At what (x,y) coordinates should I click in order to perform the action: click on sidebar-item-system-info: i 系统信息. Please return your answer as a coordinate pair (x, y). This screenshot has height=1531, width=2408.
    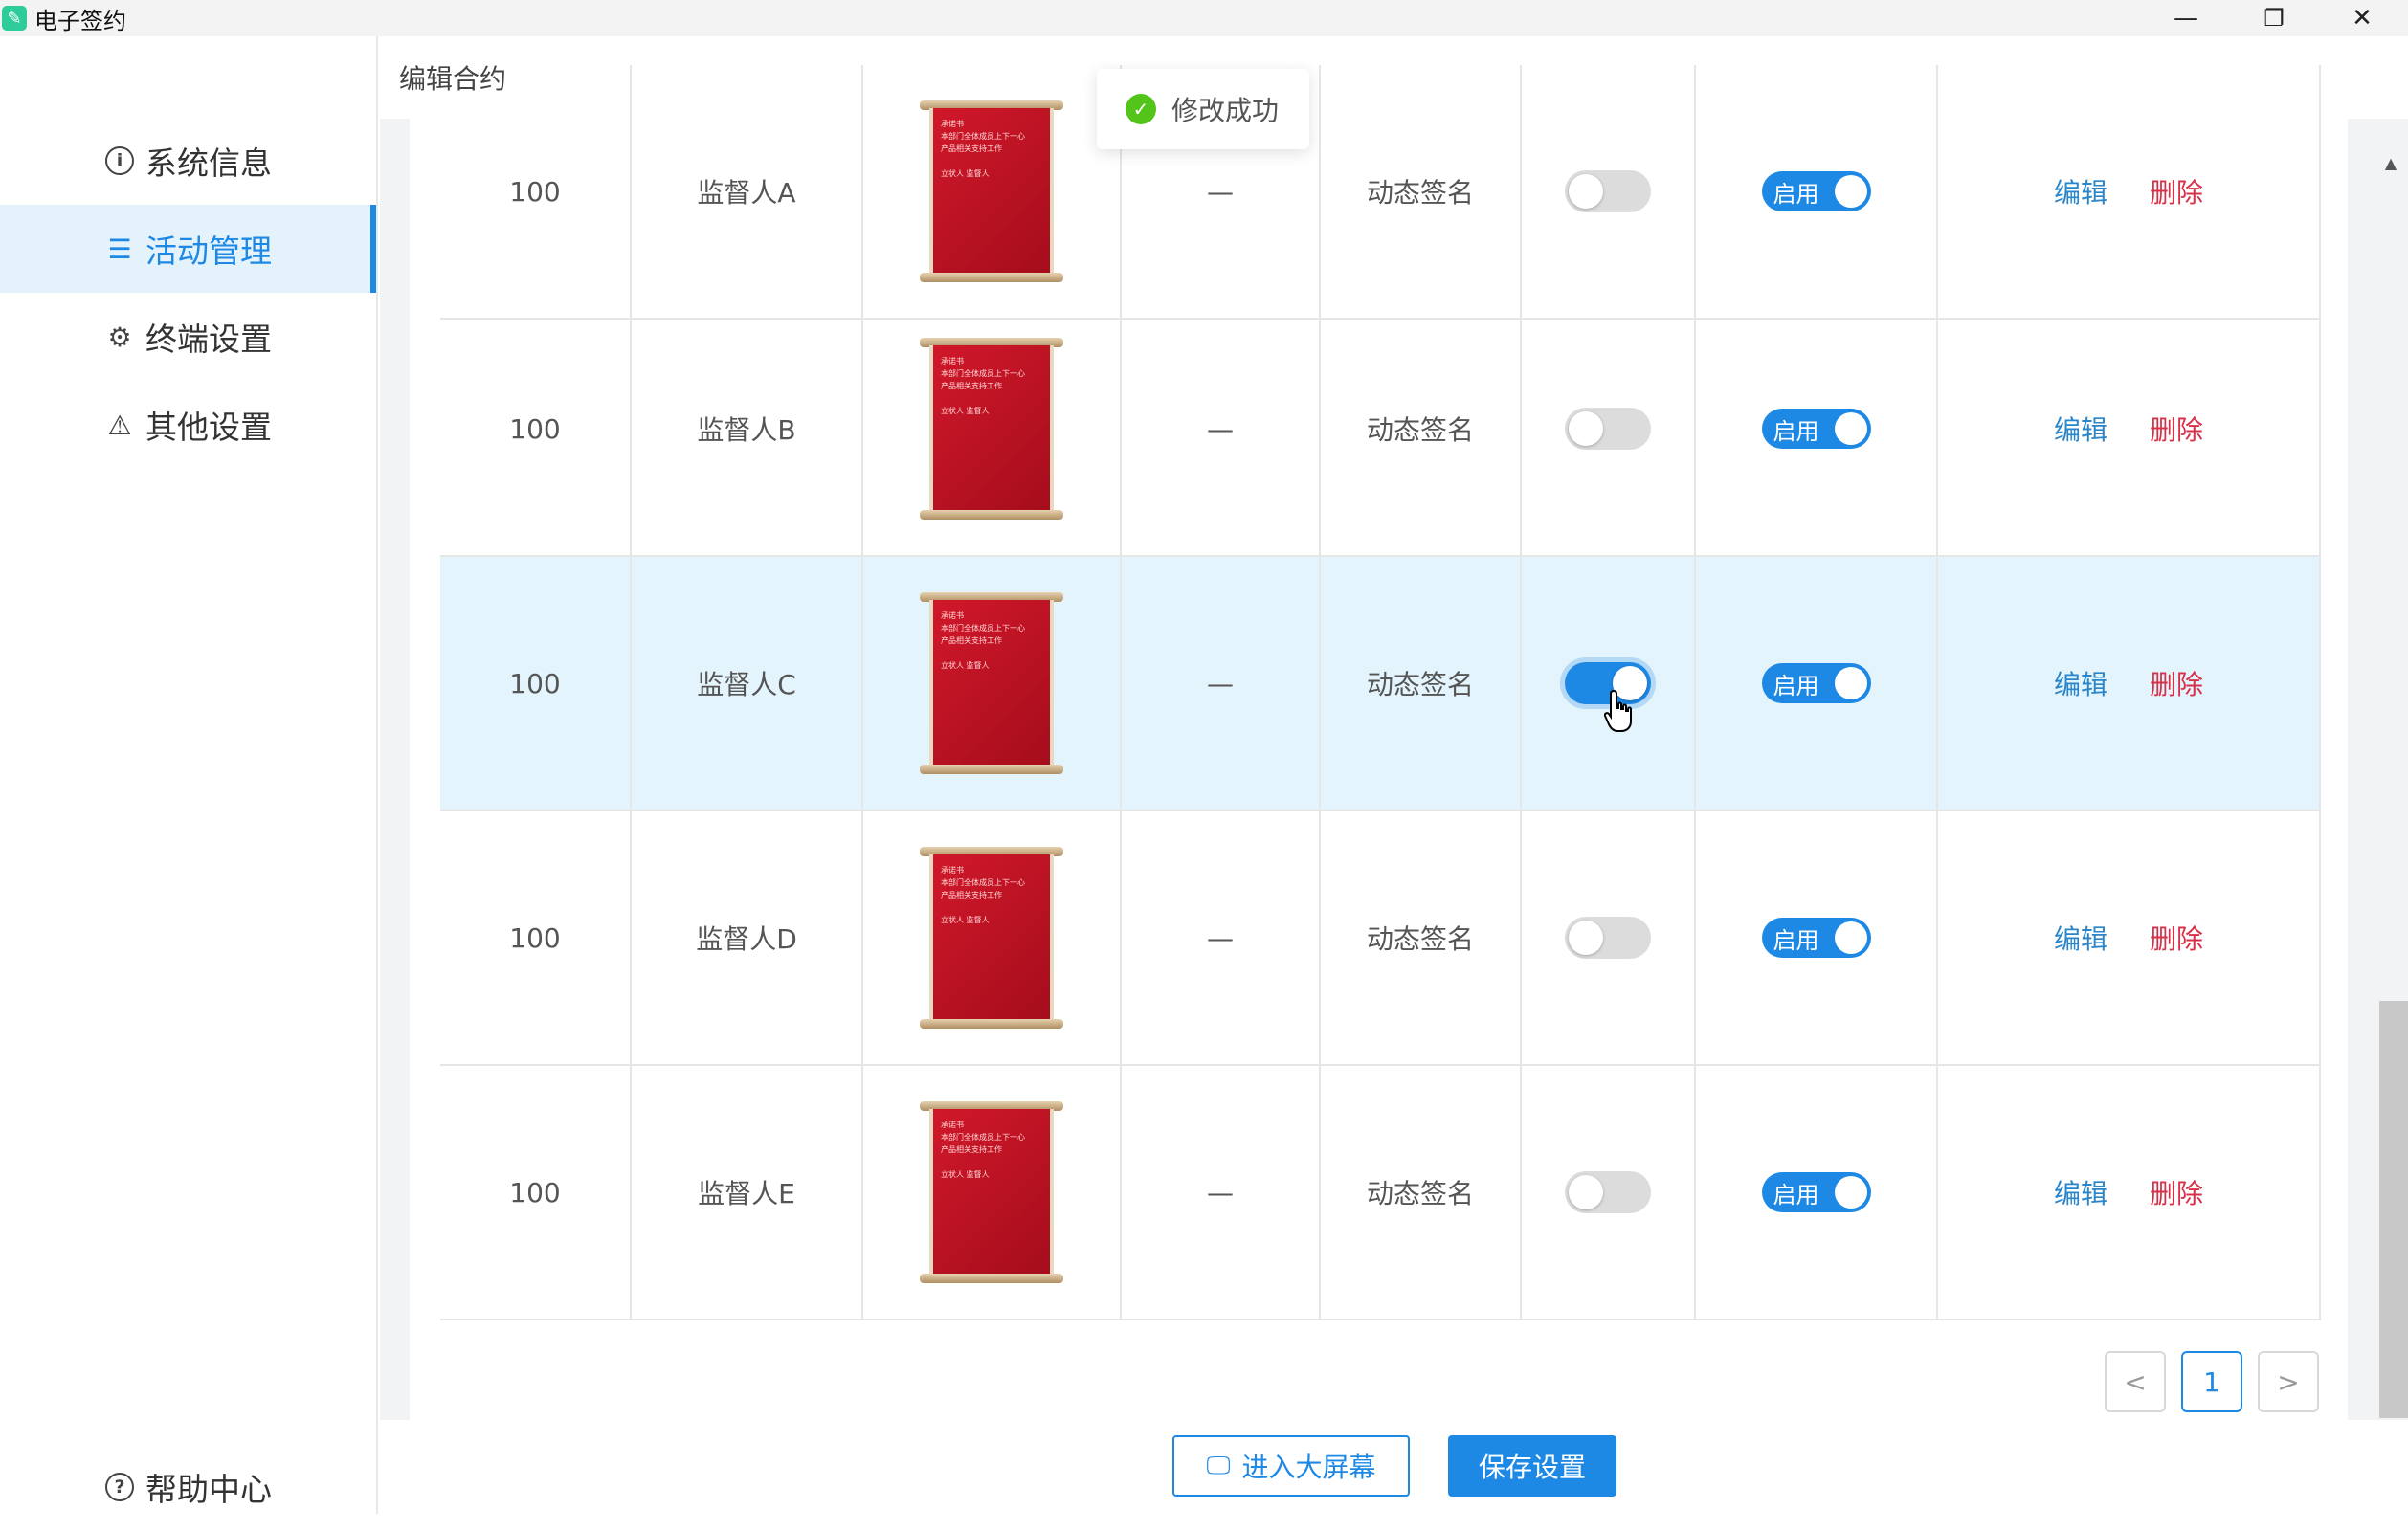
    Looking at the image, I should click on (188, 161).